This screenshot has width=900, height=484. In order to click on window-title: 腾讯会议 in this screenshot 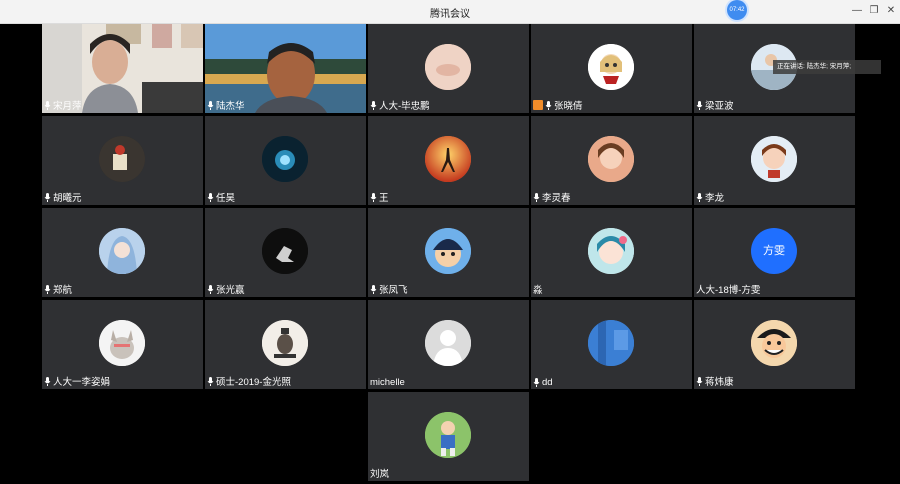, I will do `click(450, 14)`.